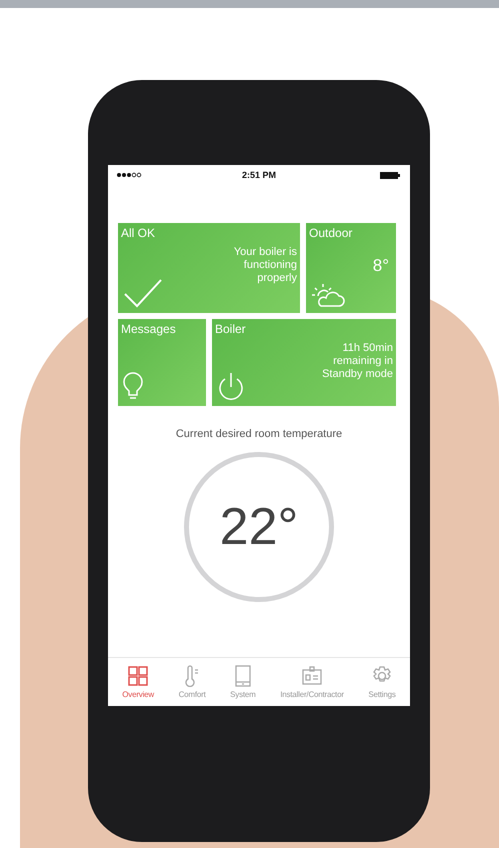  I want to click on tile-text: Your boiler is functioning properly, so click(264, 265).